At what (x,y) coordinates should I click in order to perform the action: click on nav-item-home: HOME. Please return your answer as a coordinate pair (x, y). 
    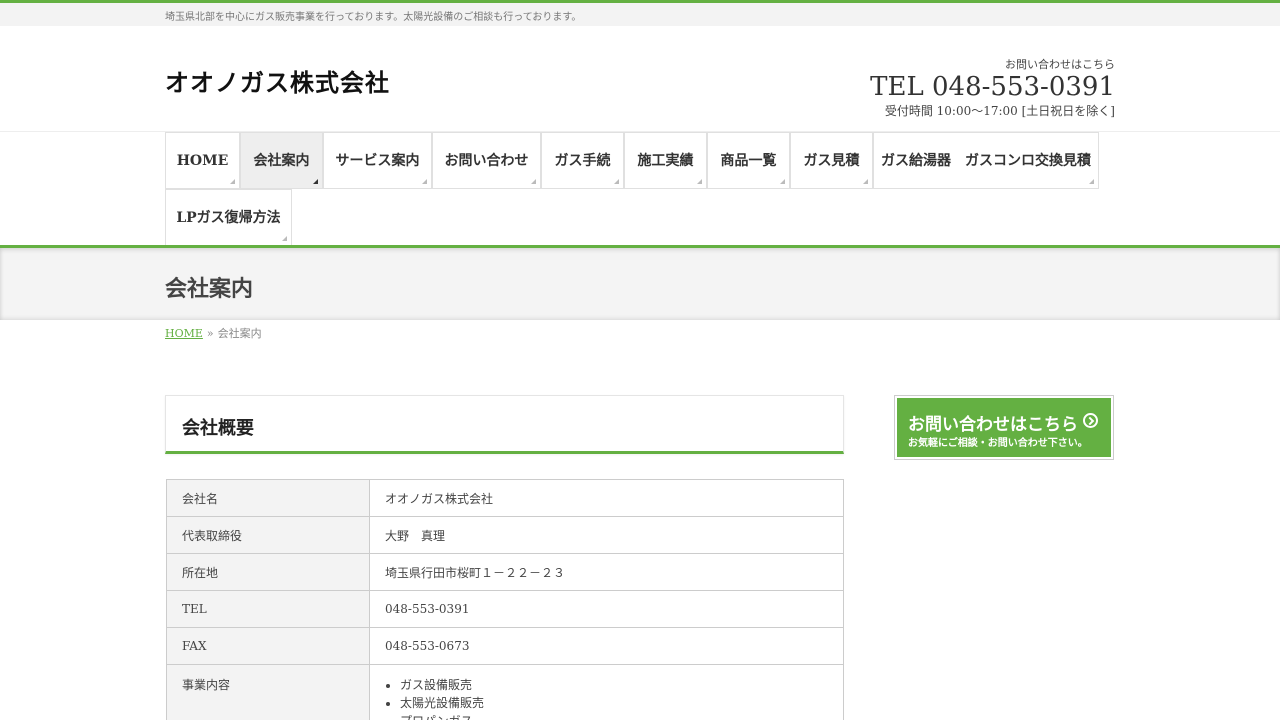
    Looking at the image, I should click on (202, 160).